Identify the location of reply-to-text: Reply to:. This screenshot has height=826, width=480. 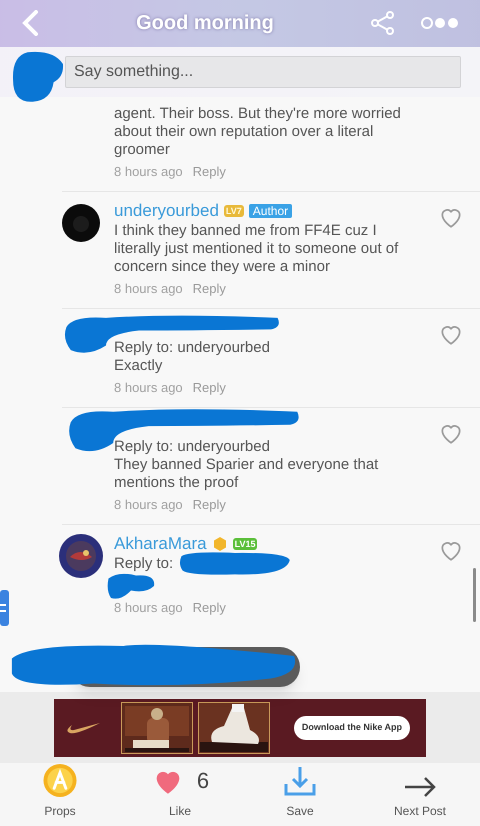
(144, 563).